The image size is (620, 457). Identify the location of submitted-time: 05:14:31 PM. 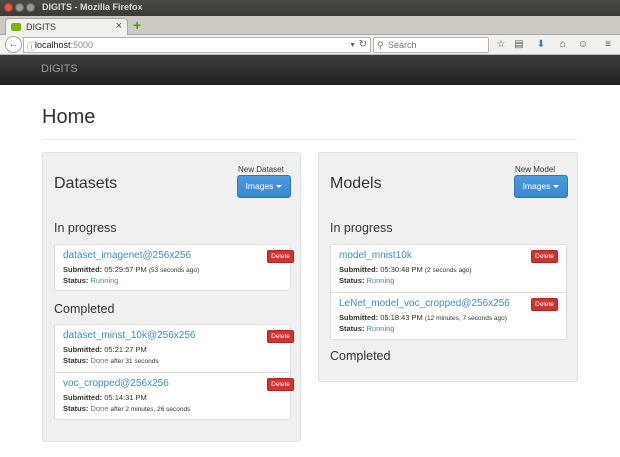
(125, 397).